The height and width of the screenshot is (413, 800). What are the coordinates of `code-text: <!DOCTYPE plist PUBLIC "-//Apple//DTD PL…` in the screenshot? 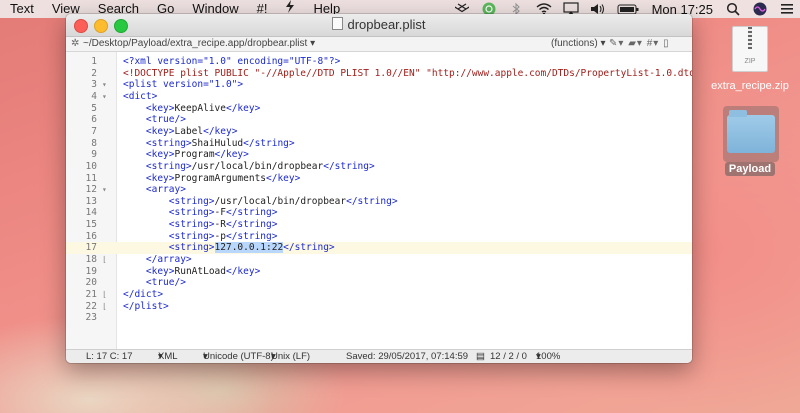 It's located at (407, 73).